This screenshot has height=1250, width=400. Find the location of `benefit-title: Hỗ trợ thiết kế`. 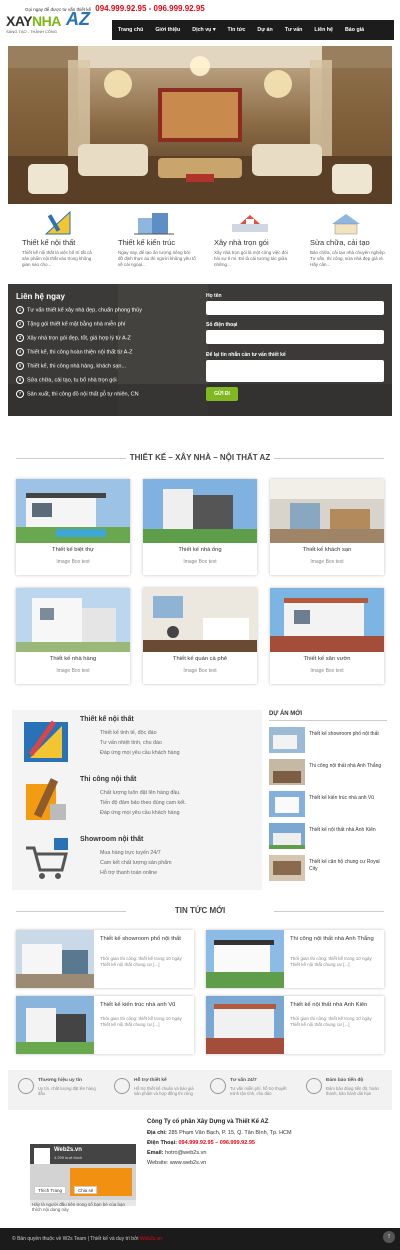

benefit-title: Hỗ trợ thiết kế is located at coordinates (150, 1080).